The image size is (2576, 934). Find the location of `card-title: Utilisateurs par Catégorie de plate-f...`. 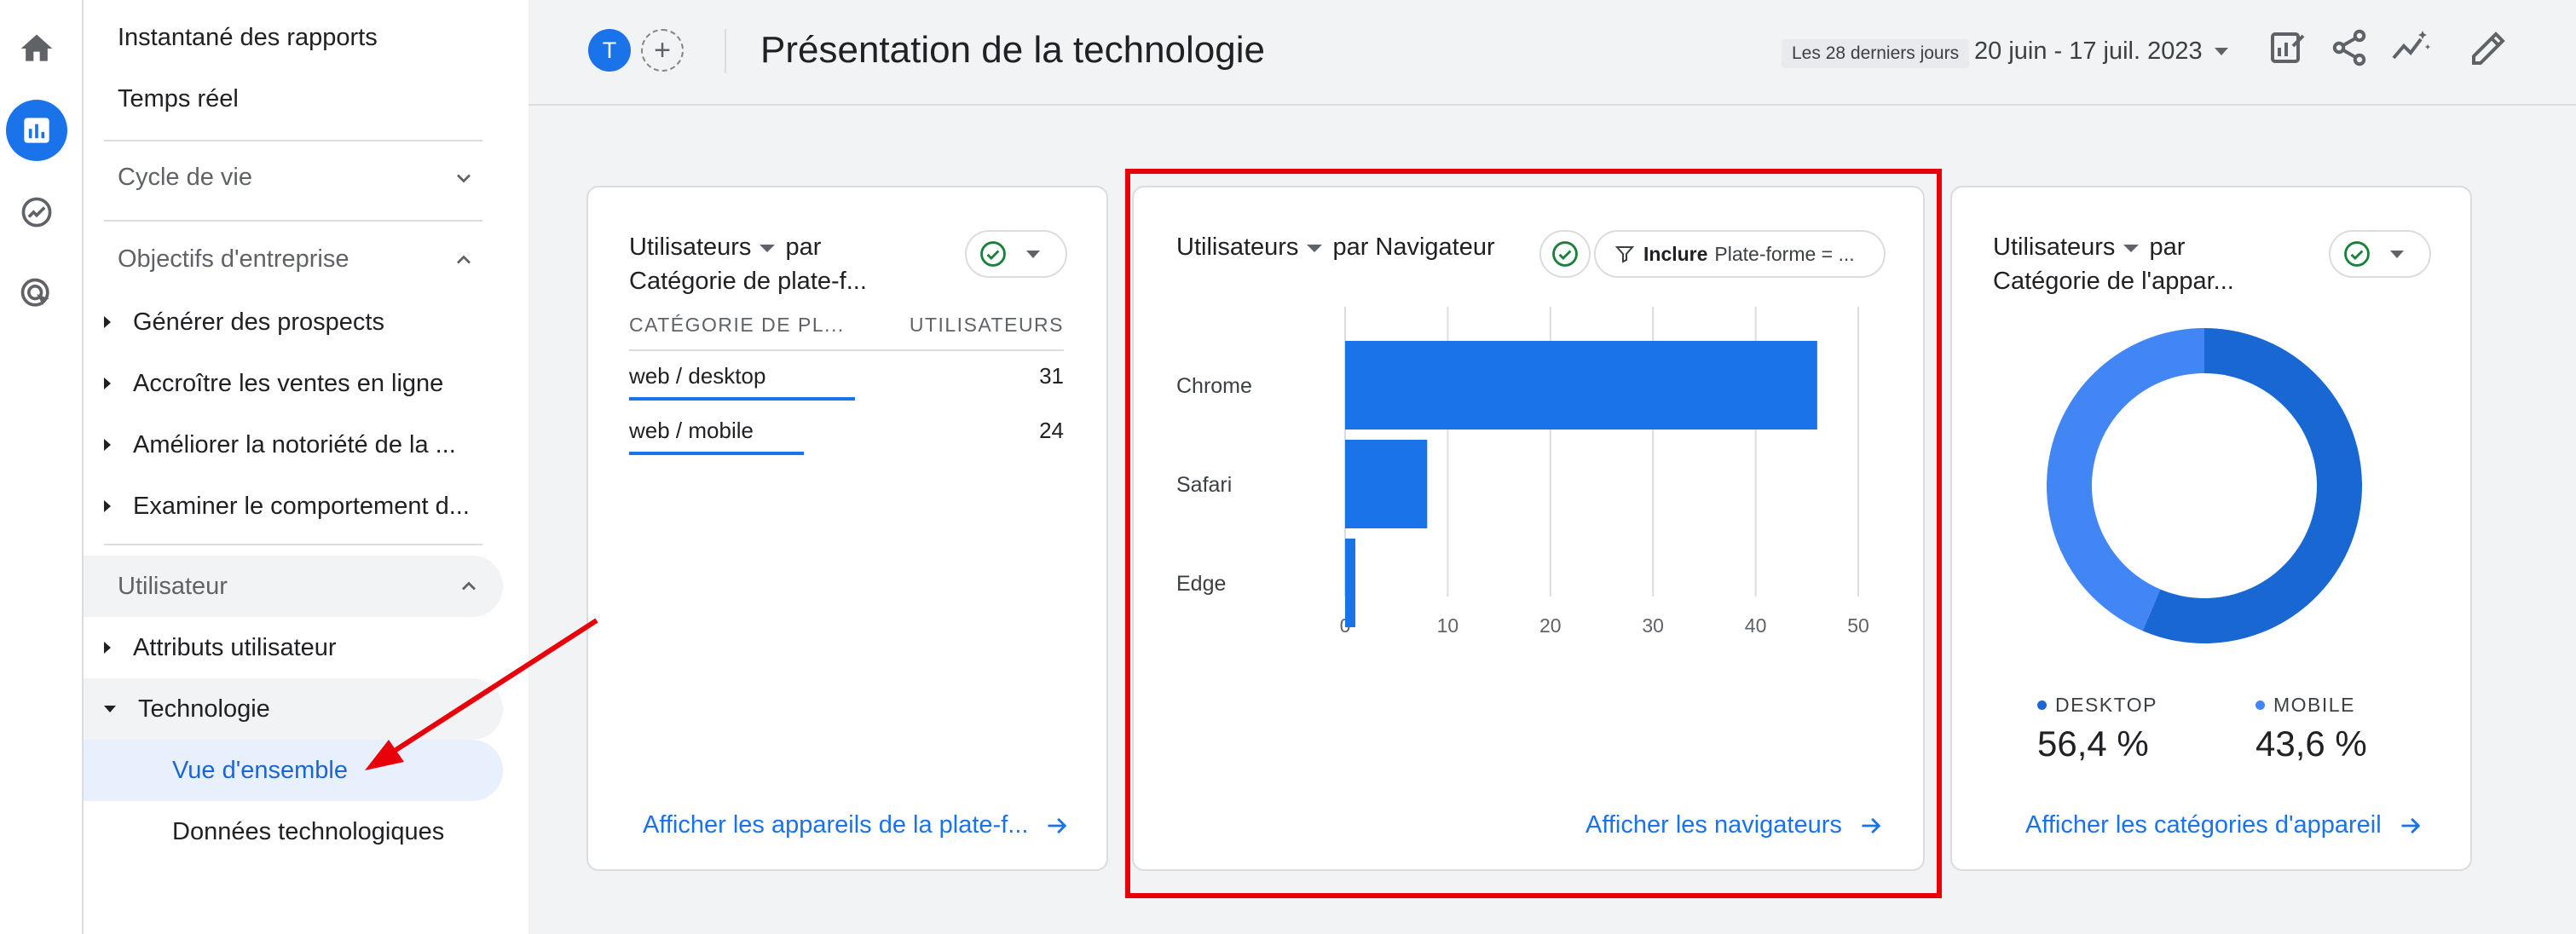

card-title: Utilisateurs par Catégorie de plate-f... is located at coordinates (748, 264).